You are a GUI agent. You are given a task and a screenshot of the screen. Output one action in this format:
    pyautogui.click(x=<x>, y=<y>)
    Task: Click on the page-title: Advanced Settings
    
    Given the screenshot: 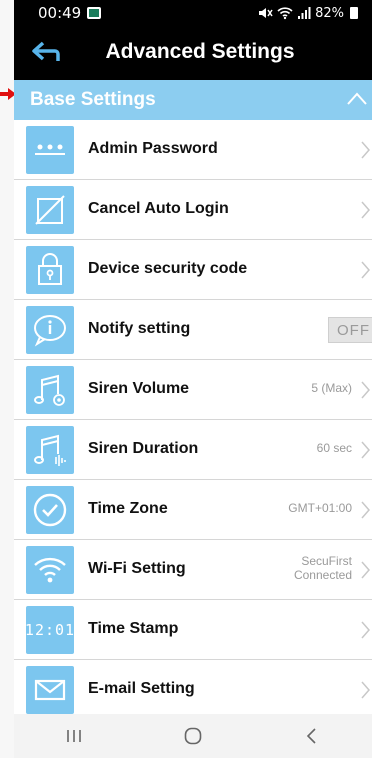 What is the action you would take?
    pyautogui.click(x=200, y=51)
    